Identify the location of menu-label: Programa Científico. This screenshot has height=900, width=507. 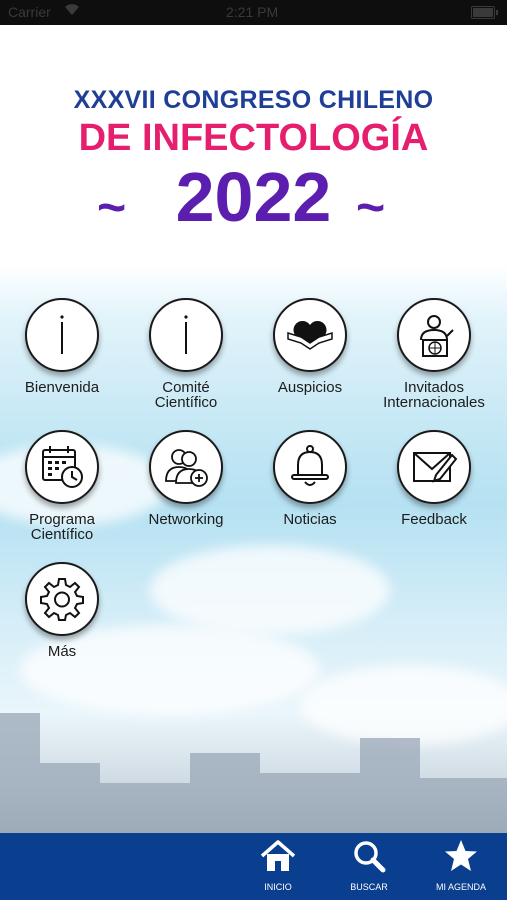
(62, 527).